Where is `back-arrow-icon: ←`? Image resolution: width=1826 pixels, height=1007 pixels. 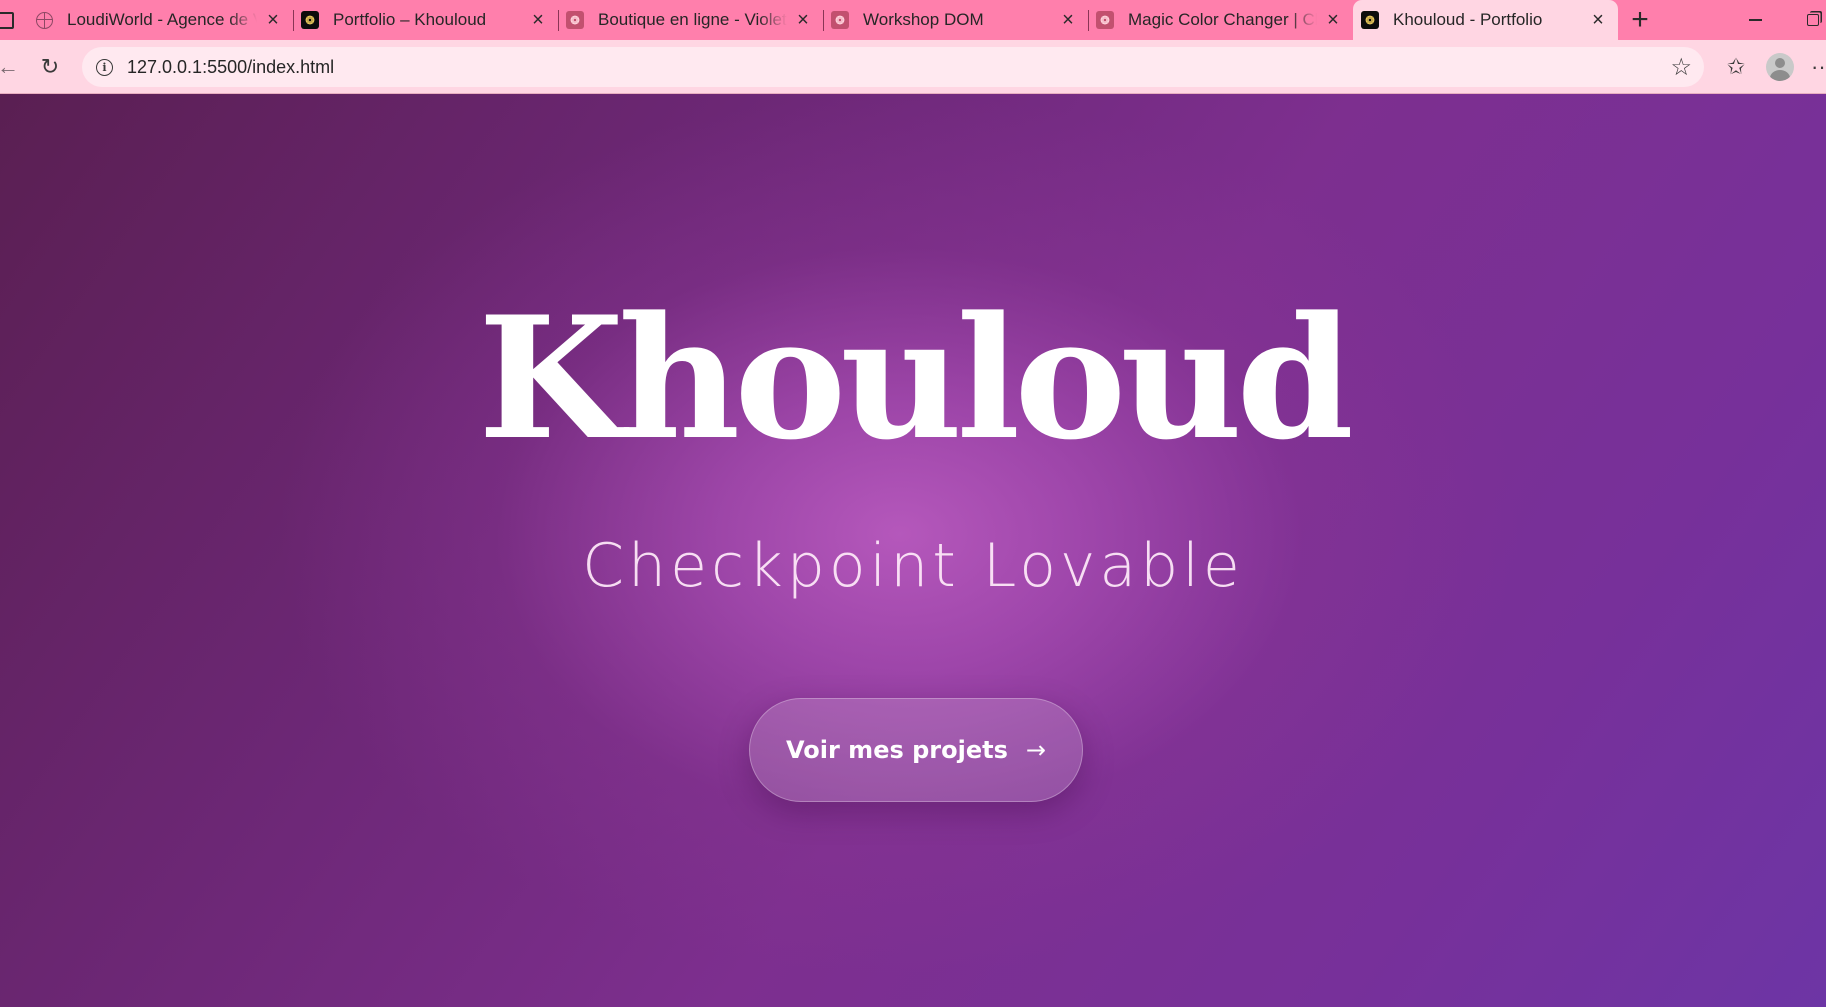
back-arrow-icon: ← is located at coordinates (14, 67).